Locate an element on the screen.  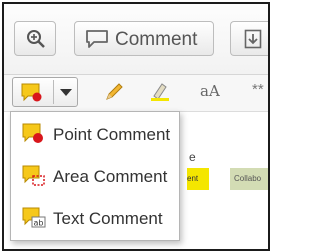
download-icon is located at coordinates (253, 39).